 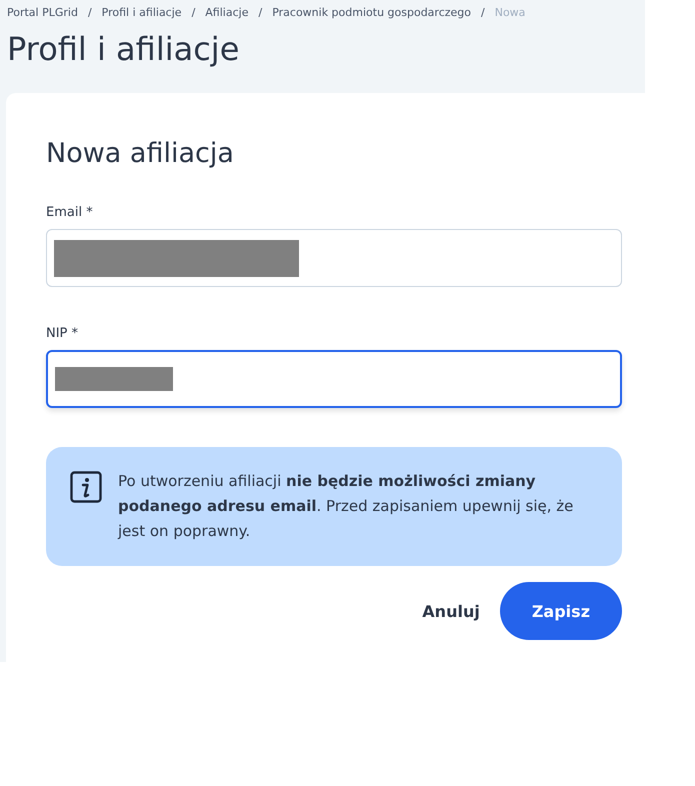 What do you see at coordinates (63, 333) in the screenshot?
I see `field-label: NIP *` at bounding box center [63, 333].